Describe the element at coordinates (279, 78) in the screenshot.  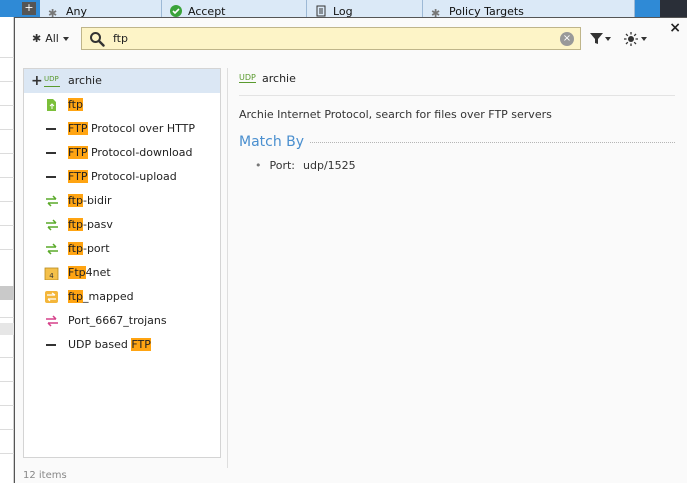
I see `detail-title: archie` at that location.